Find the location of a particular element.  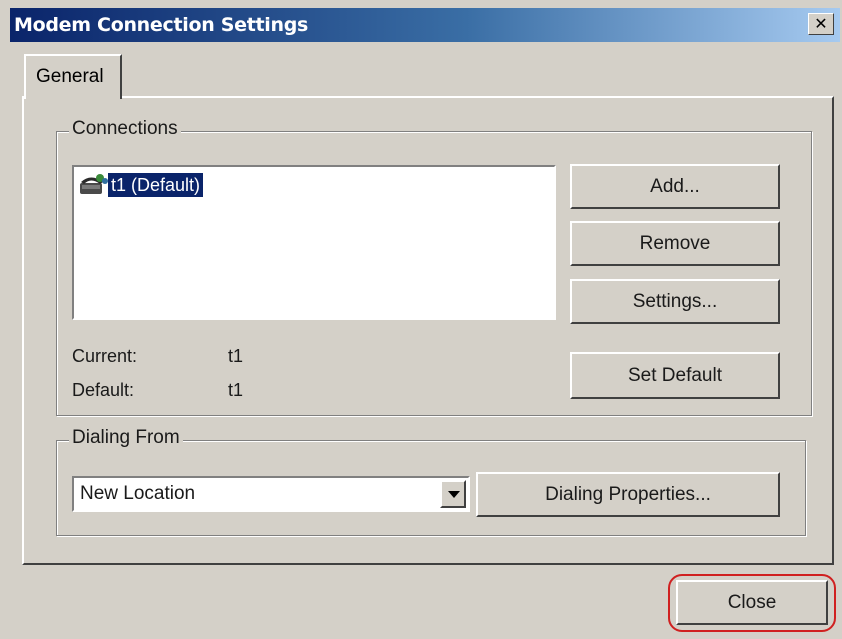

annotation-highlight-circle is located at coordinates (752, 603).